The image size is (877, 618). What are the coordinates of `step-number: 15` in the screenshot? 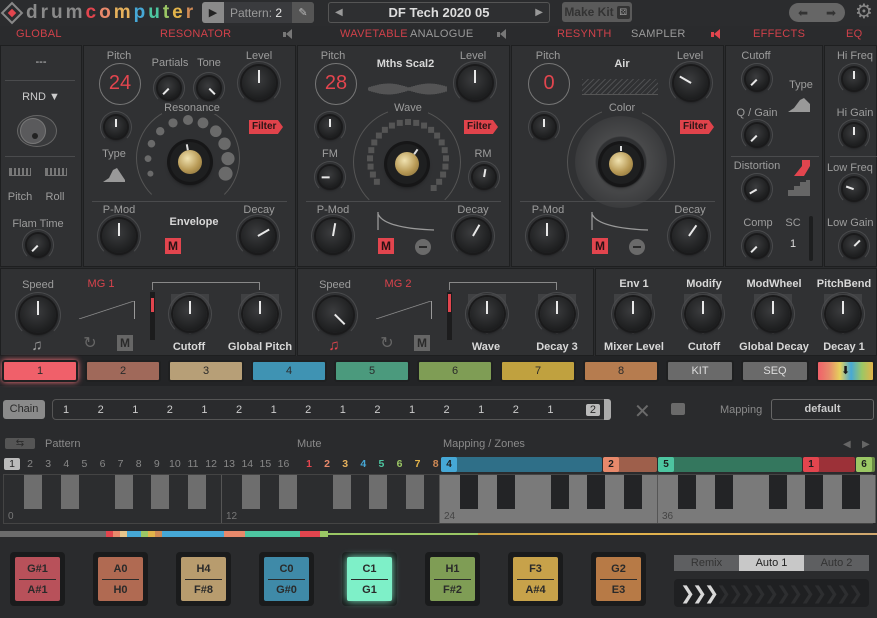 It's located at (265, 464).